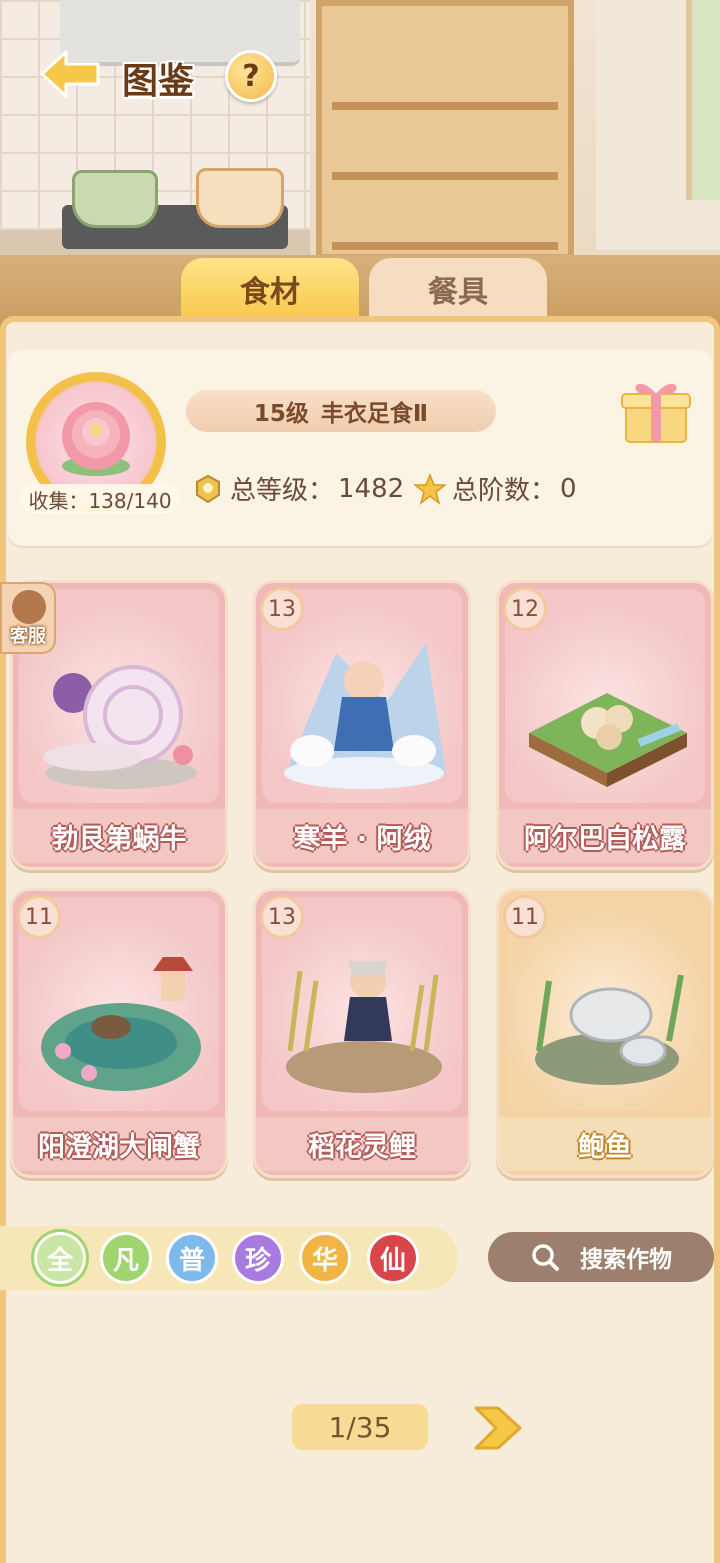 This screenshot has height=1563, width=720. Describe the element at coordinates (60, 1258) in the screenshot. I see `rarity-filter-all: 全` at that location.